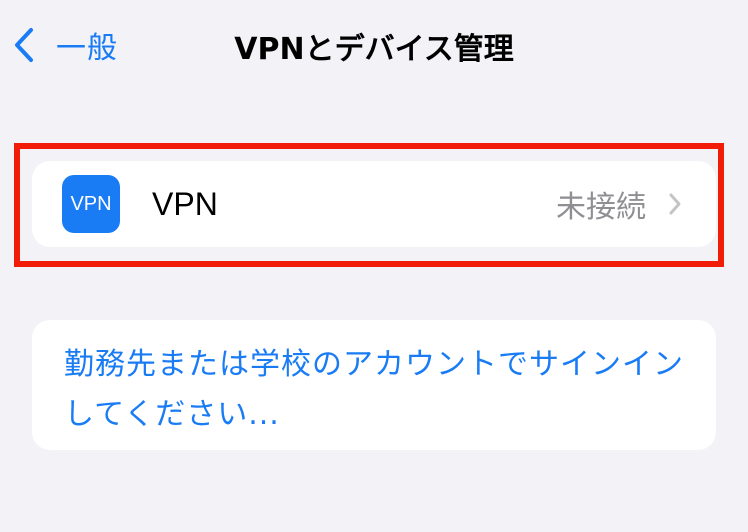 The image size is (748, 532). I want to click on vpn-row-label: VPN, so click(185, 203).